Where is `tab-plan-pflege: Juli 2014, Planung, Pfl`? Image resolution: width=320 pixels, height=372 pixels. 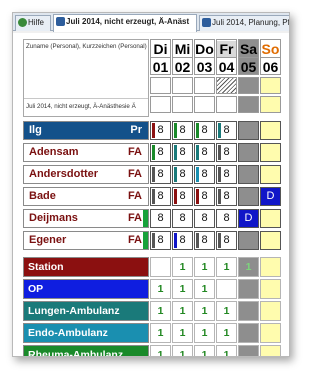 tab-plan-pflege: Juli 2014, Planung, Pfl is located at coordinates (244, 23).